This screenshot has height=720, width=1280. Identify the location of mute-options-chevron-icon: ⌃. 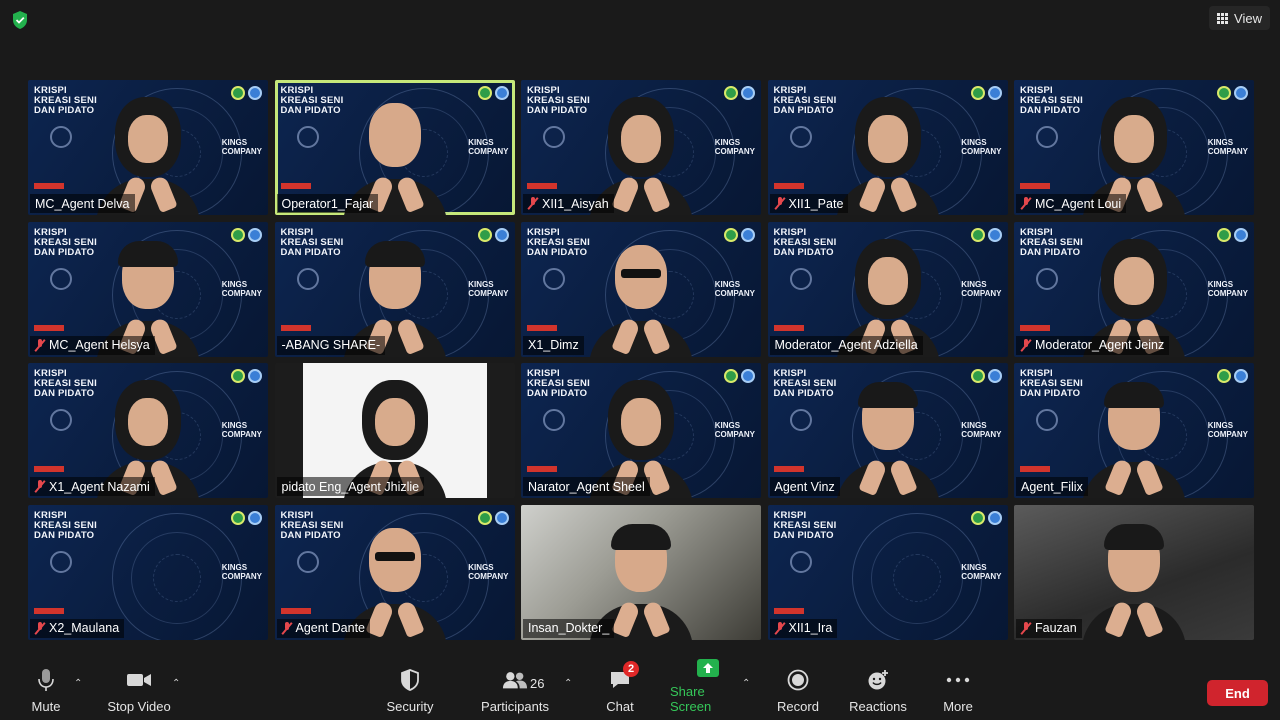
(79, 683).